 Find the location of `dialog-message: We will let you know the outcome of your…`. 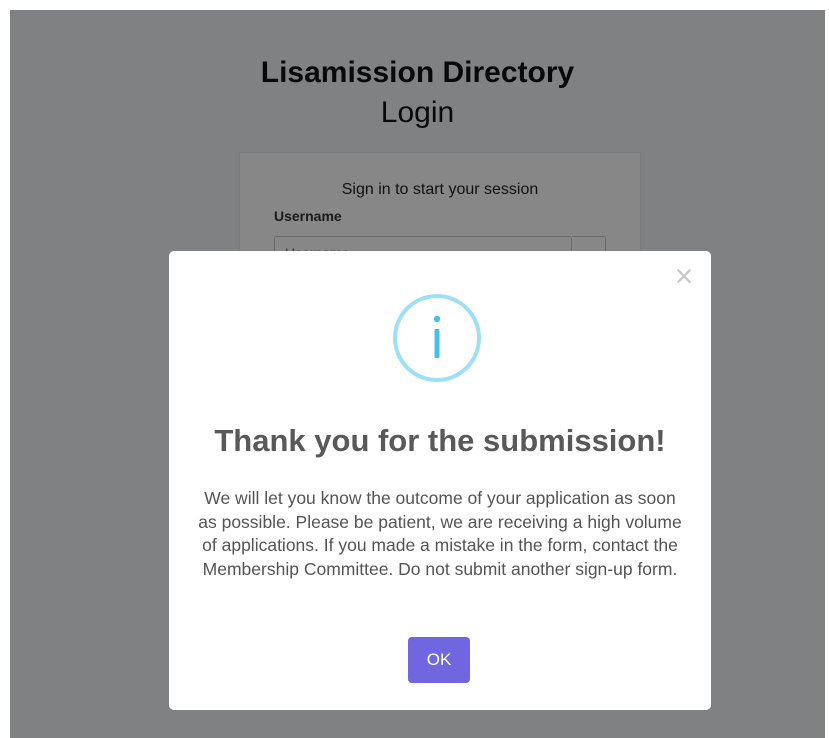

dialog-message: We will let you know the outcome of your… is located at coordinates (440, 533).